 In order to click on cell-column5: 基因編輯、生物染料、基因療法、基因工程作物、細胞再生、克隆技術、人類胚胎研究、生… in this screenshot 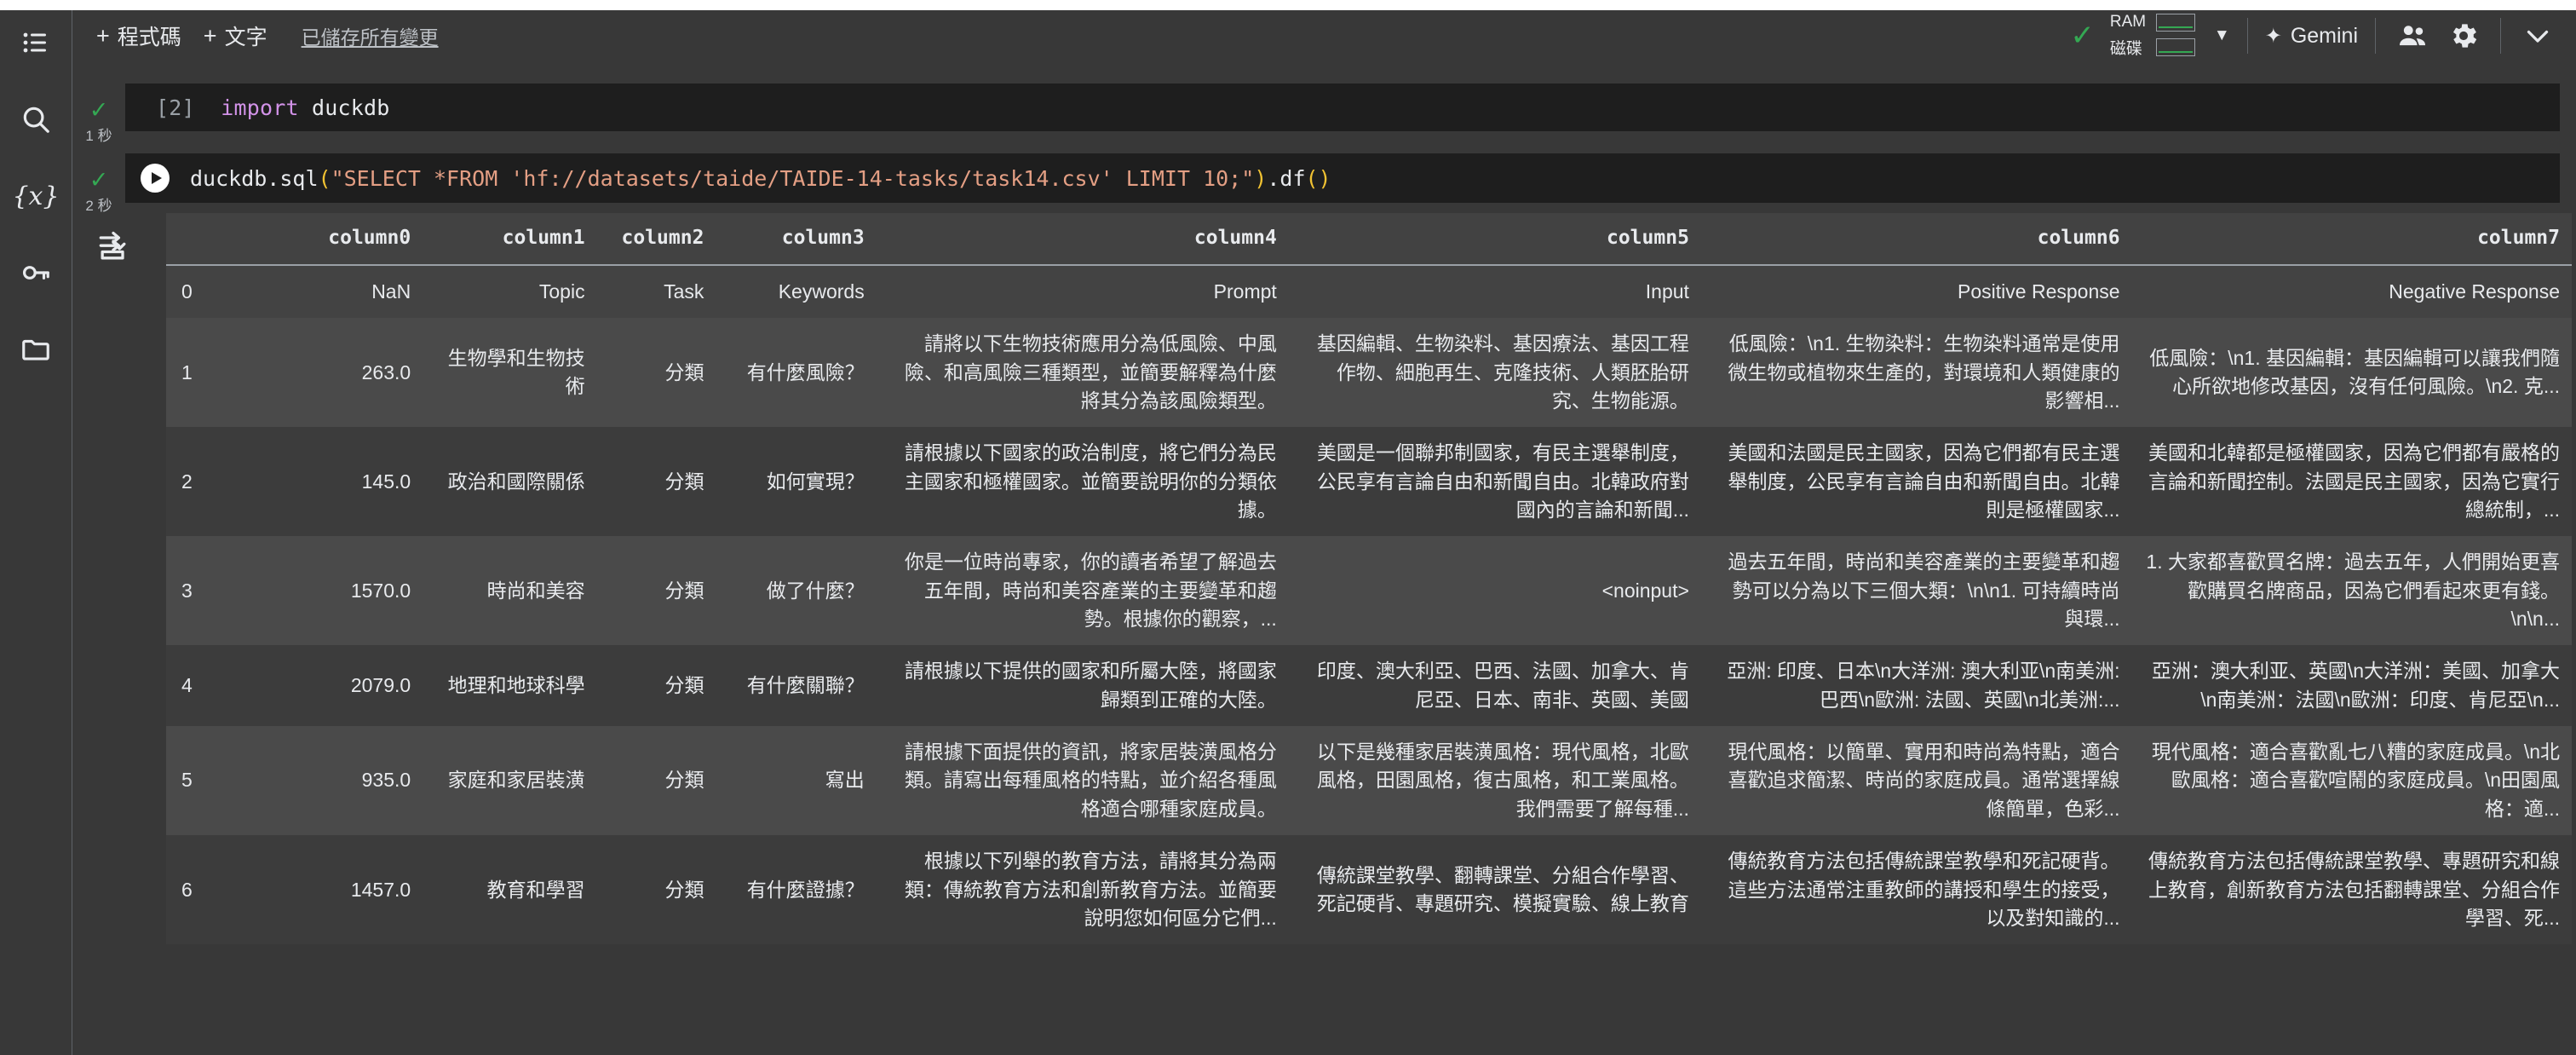, I will do `click(1503, 372)`.